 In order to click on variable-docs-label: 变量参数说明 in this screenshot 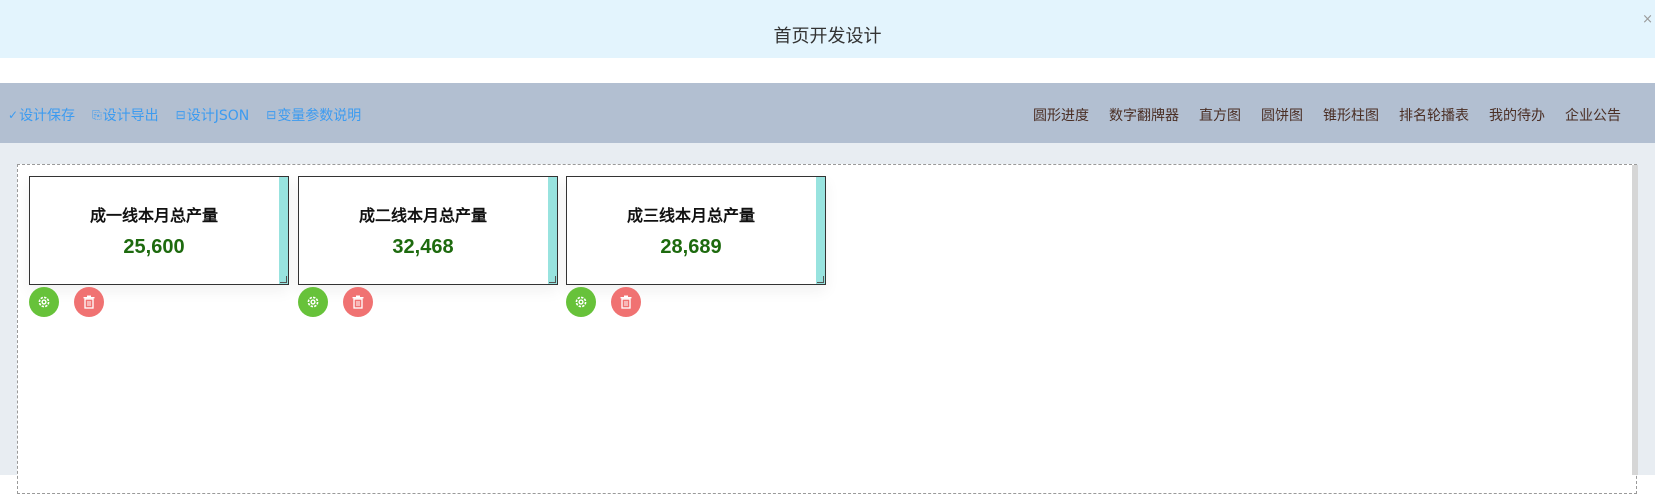, I will do `click(319, 116)`.